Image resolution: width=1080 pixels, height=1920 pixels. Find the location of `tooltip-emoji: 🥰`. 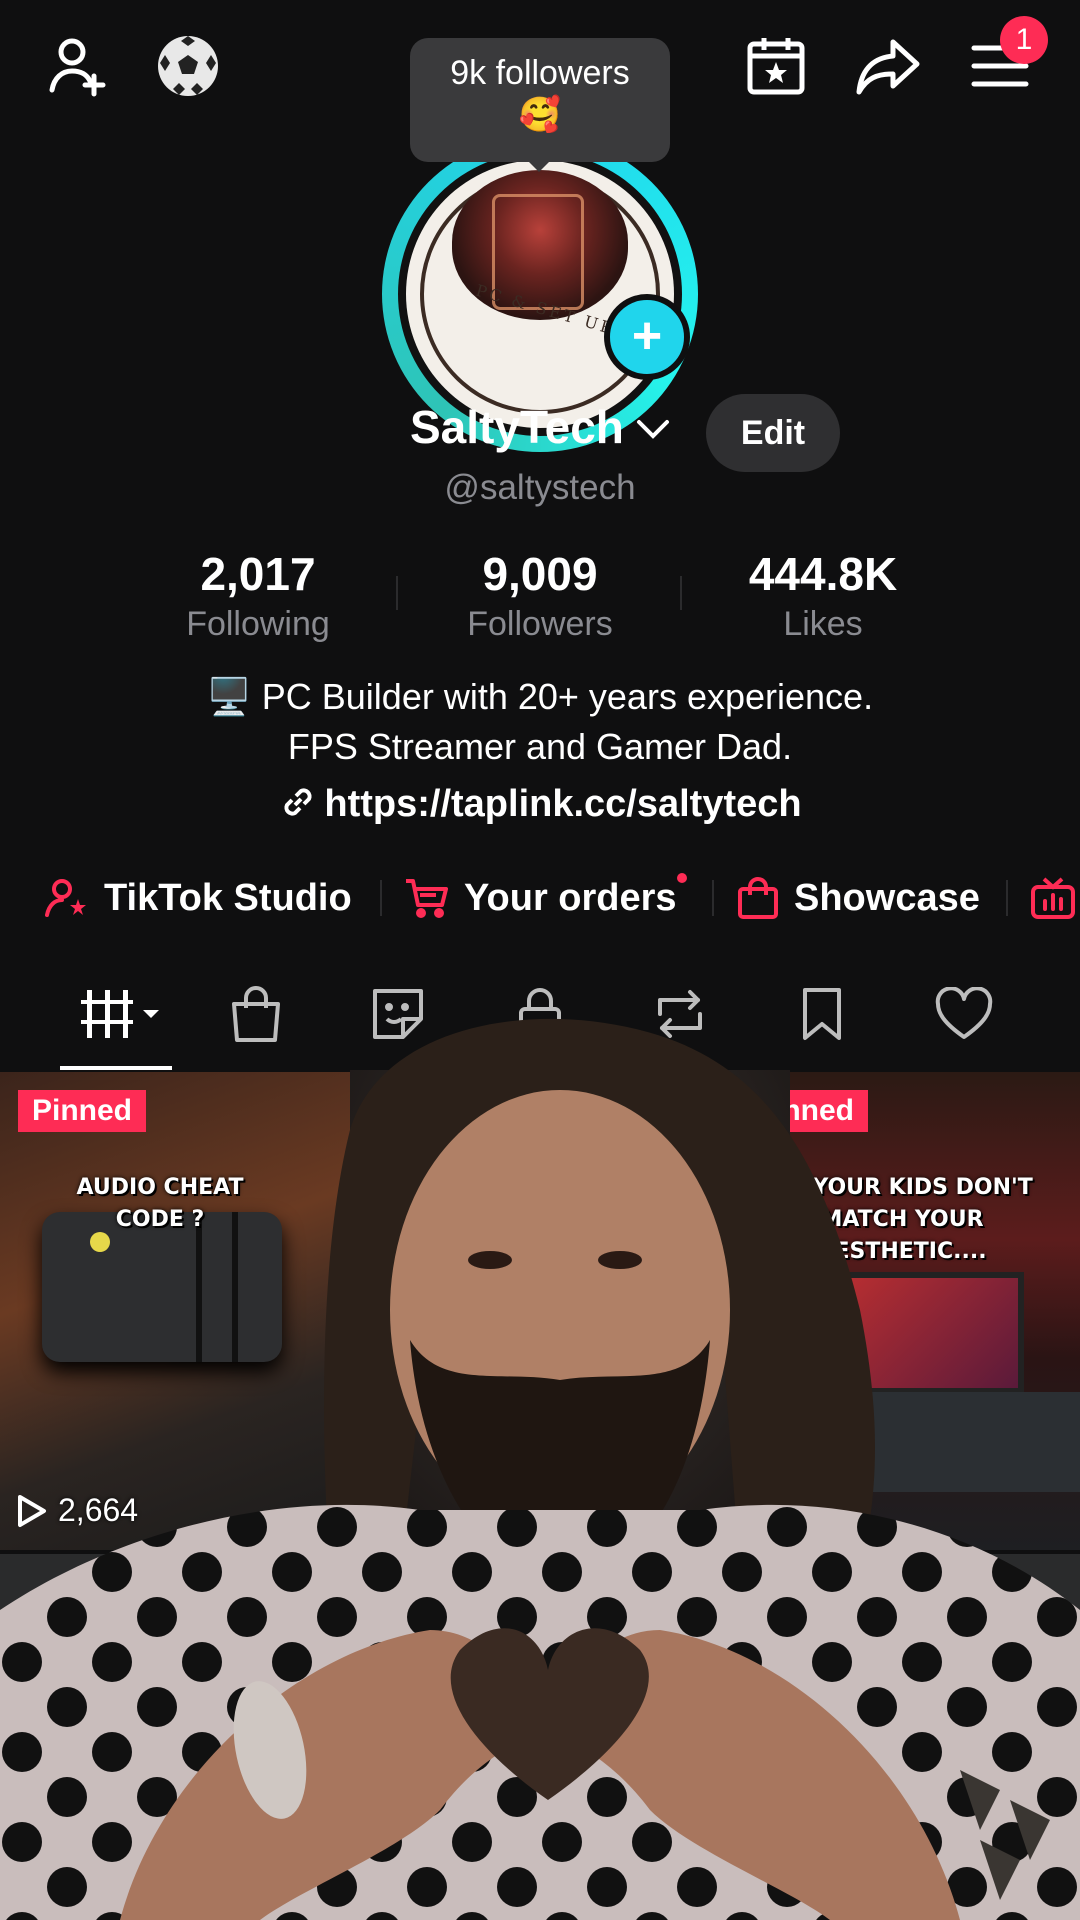

tooltip-emoji: 🥰 is located at coordinates (540, 115).